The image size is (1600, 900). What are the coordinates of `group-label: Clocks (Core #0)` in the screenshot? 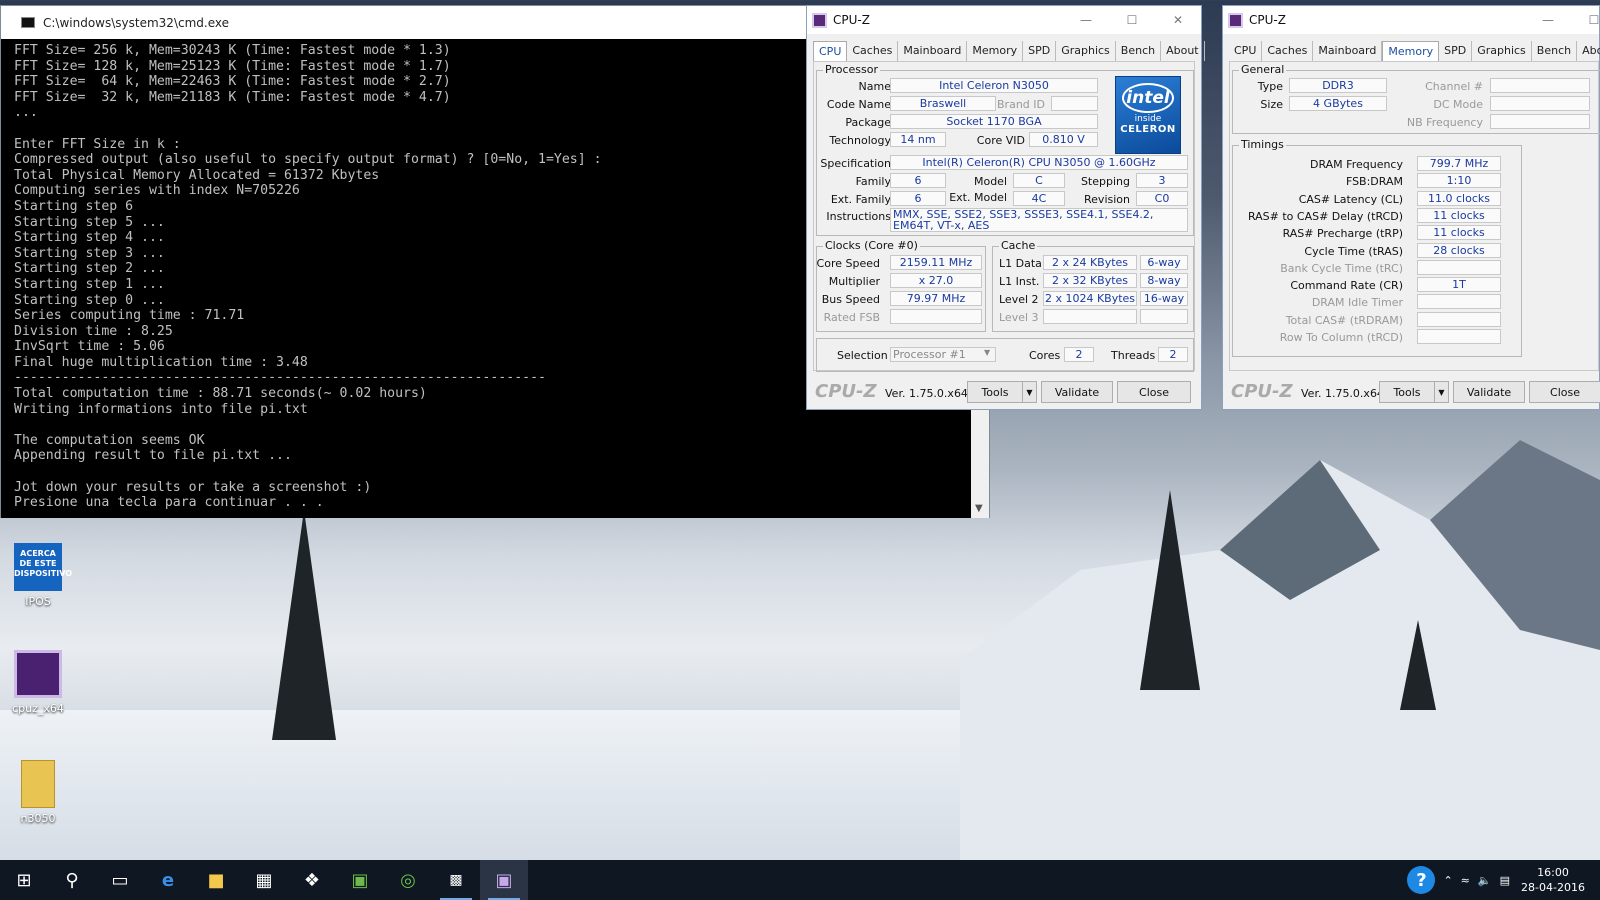 It's located at (871, 245).